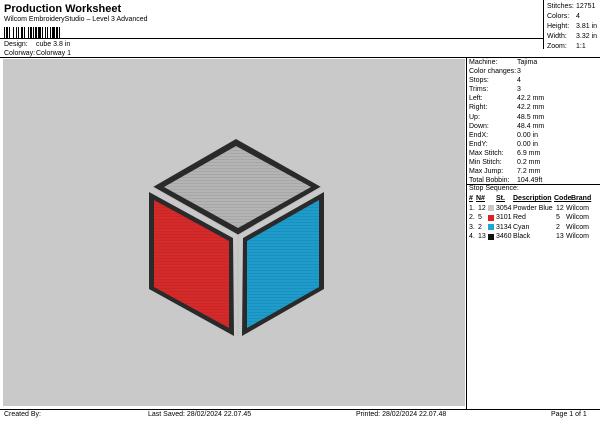  I want to click on info-row: Right: 42.2 mm, so click(507, 108).